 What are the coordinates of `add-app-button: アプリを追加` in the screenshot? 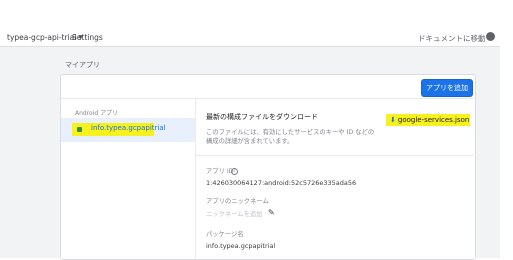 It's located at (447, 88).